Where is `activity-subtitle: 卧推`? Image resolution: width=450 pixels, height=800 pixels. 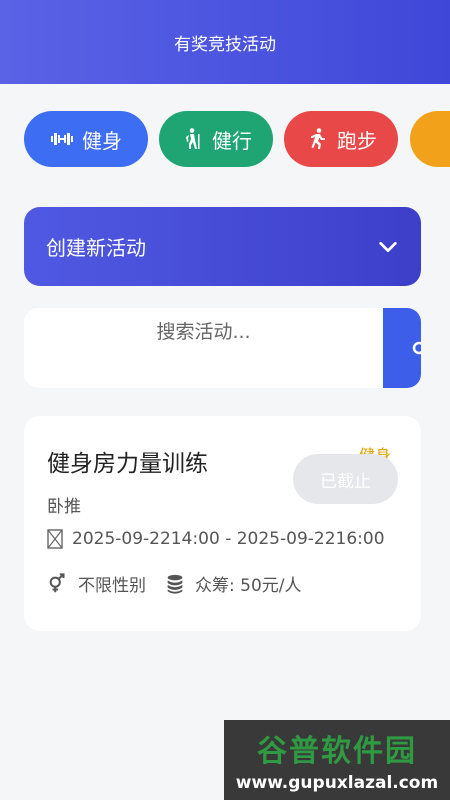 activity-subtitle: 卧推 is located at coordinates (64, 507).